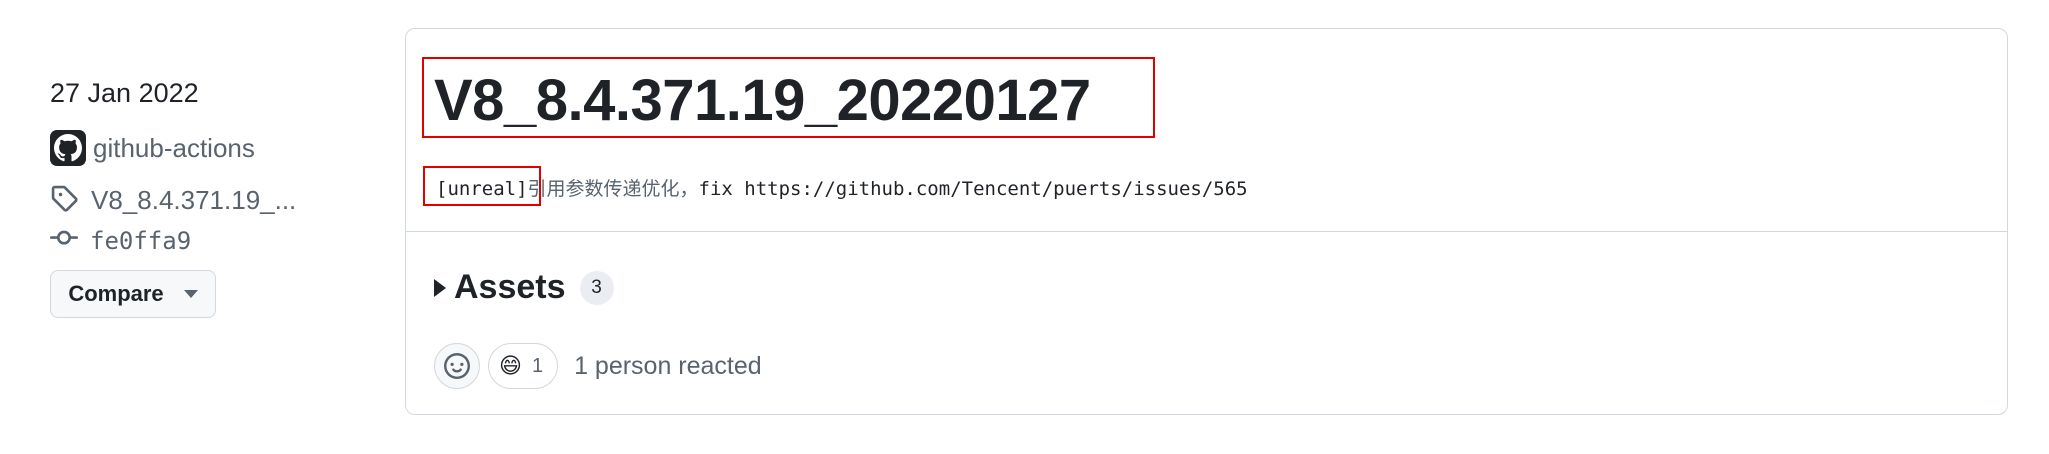 This screenshot has width=2049, height=454. Describe the element at coordinates (788, 97) in the screenshot. I see `title-highlight-box` at that location.